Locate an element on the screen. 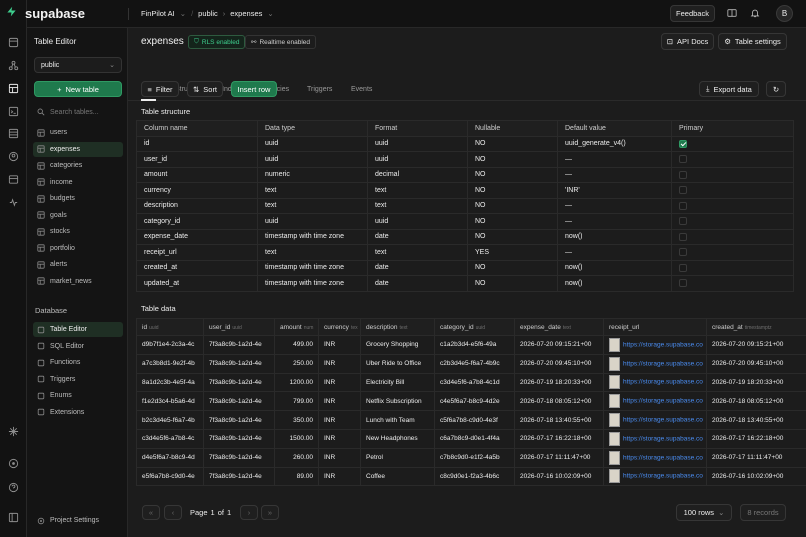  sidebar-table-market_news: market_news is located at coordinates (78, 281).